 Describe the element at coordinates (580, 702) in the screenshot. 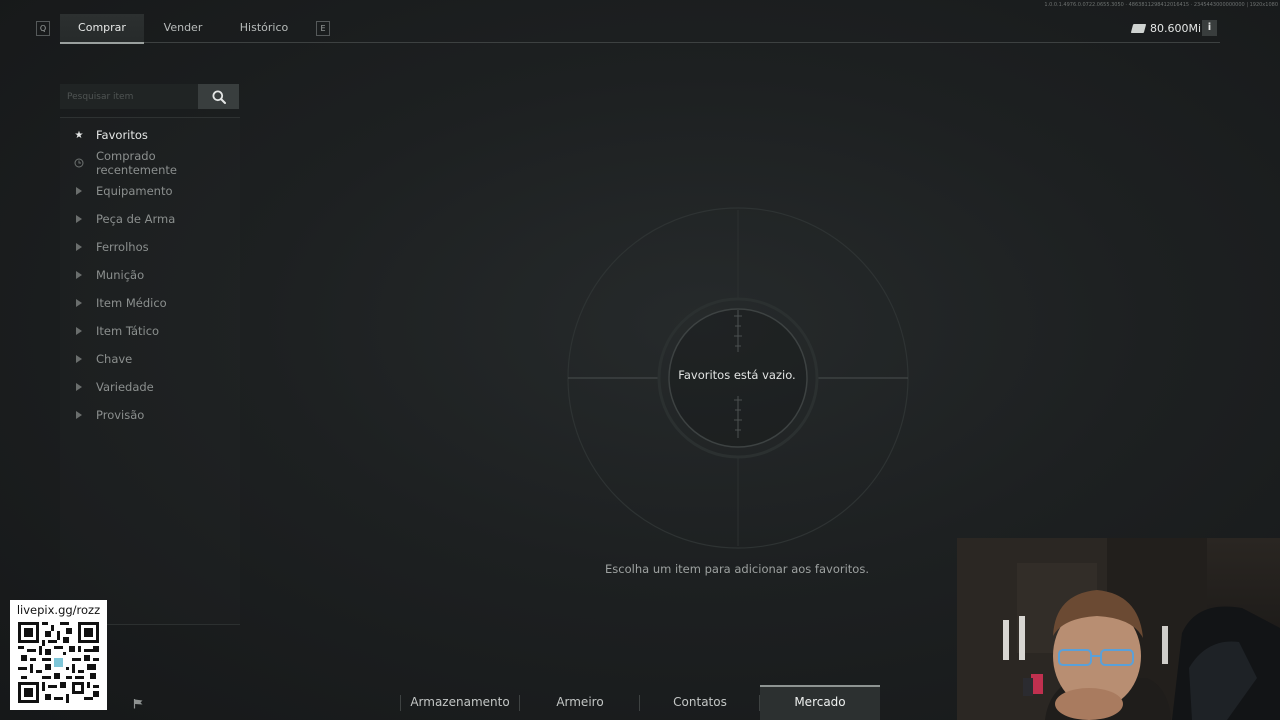

I see `nav-armeiro: Armeiro` at that location.